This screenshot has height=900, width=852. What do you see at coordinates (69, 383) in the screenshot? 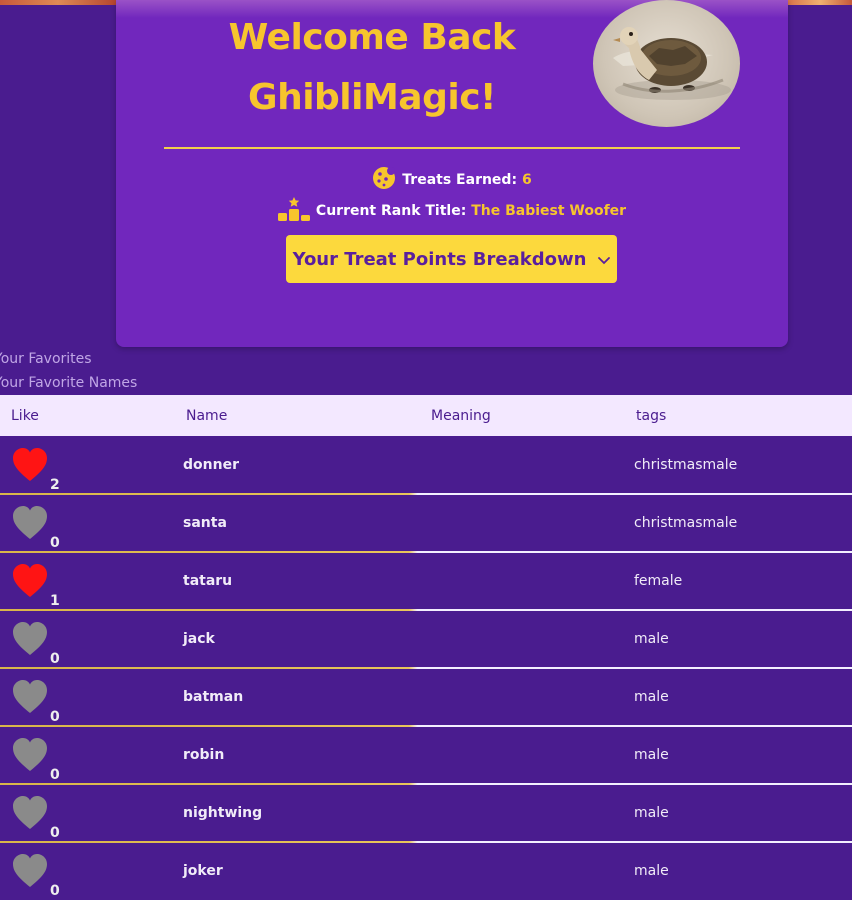
I see `favorite-names-heading: Your Favorite Names` at bounding box center [69, 383].